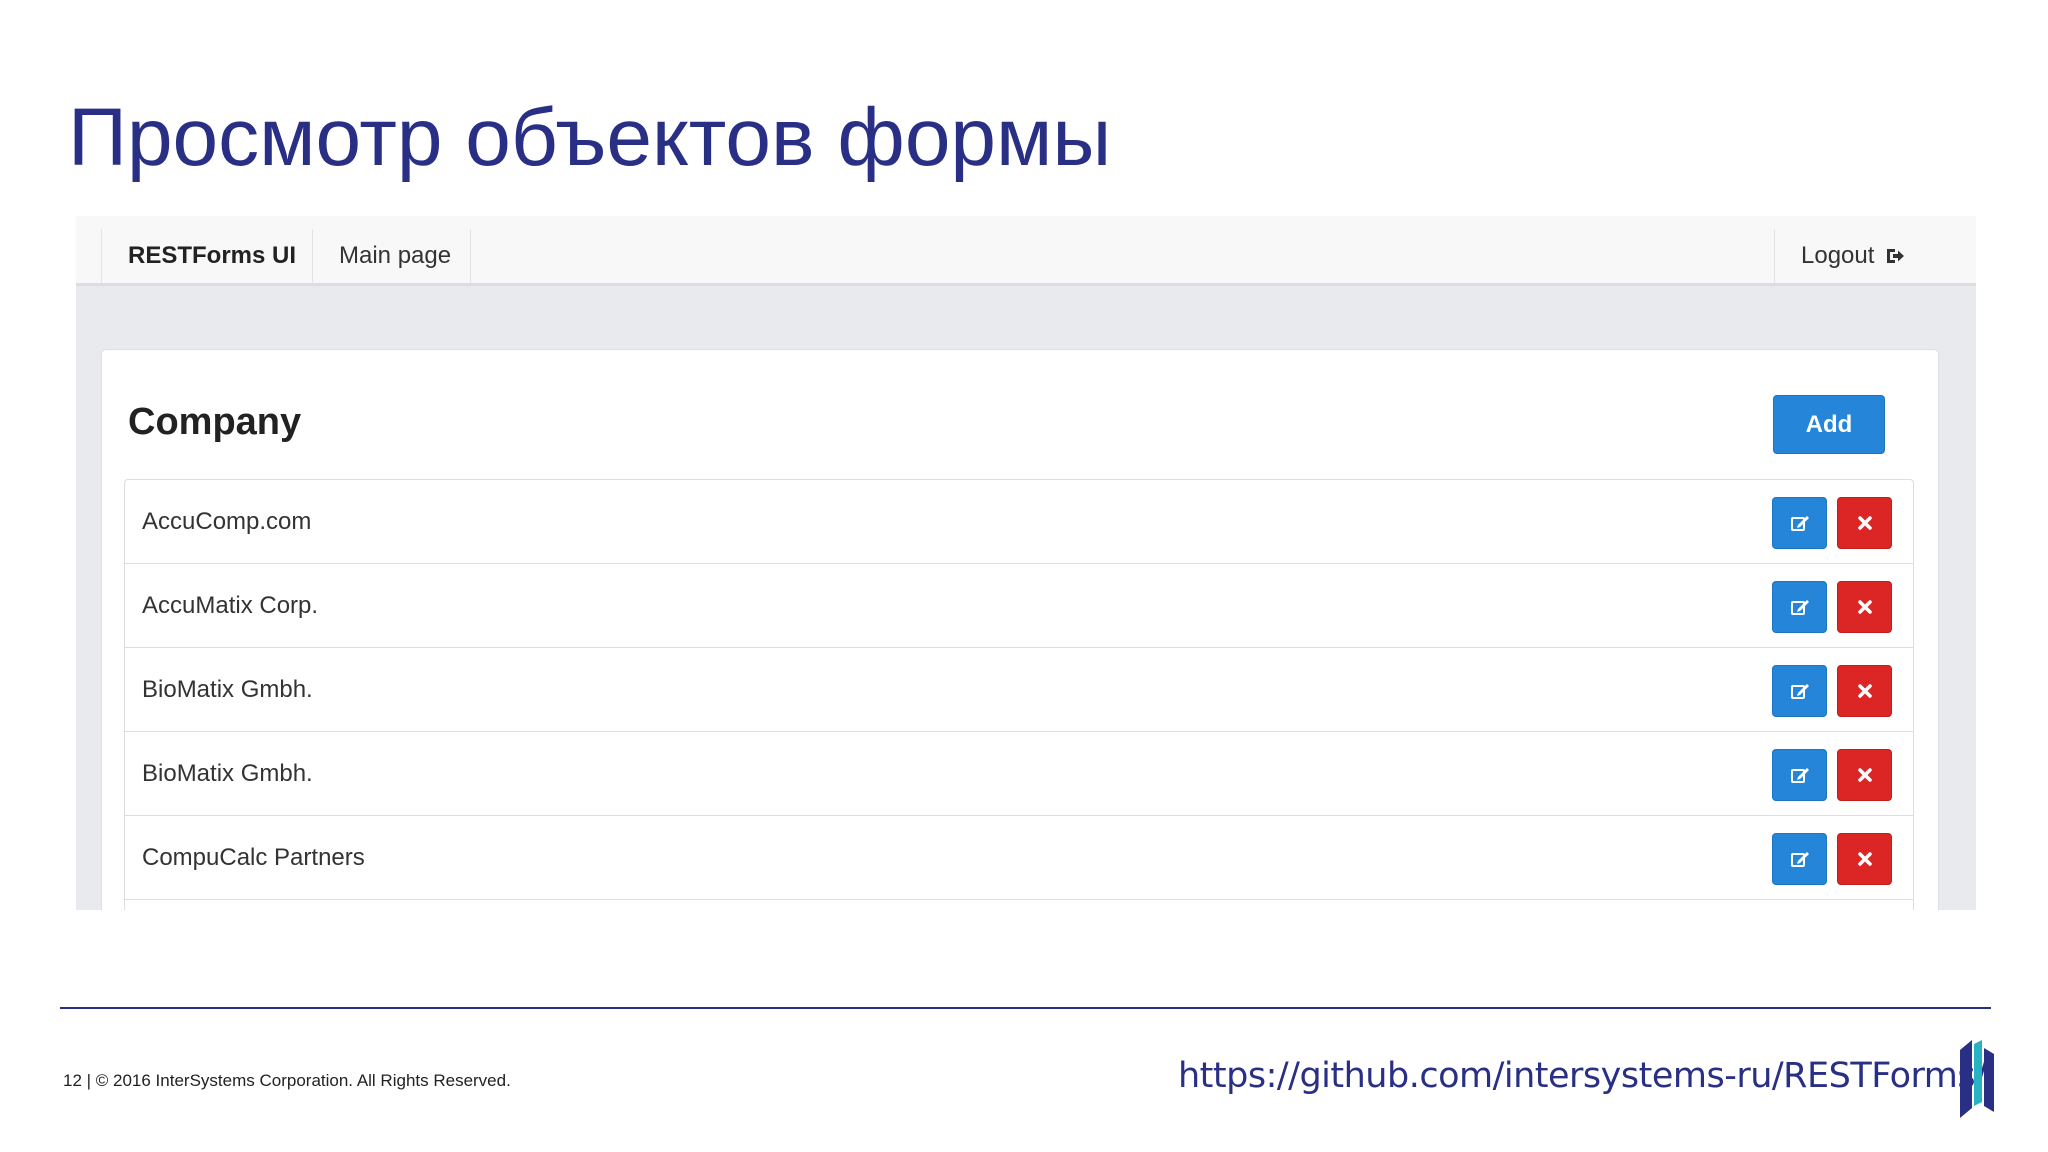  Describe the element at coordinates (1019, 522) in the screenshot. I see `list-item: AccuComp.com` at that location.